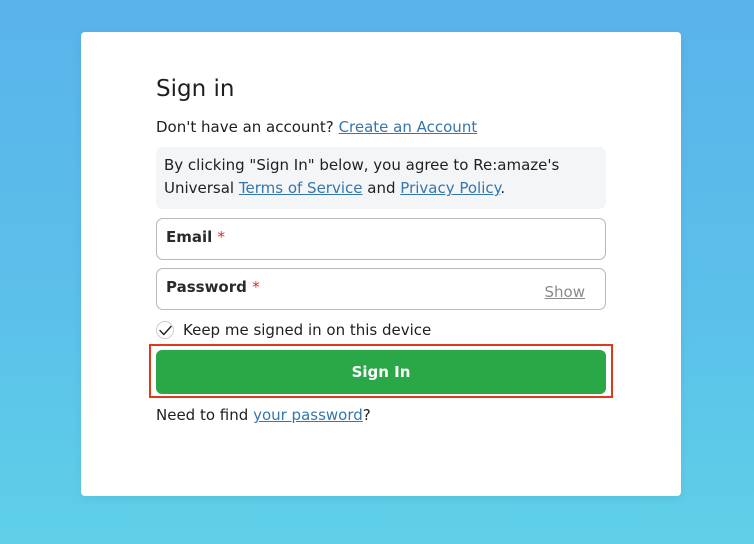  I want to click on email-label-text: Email, so click(189, 237).